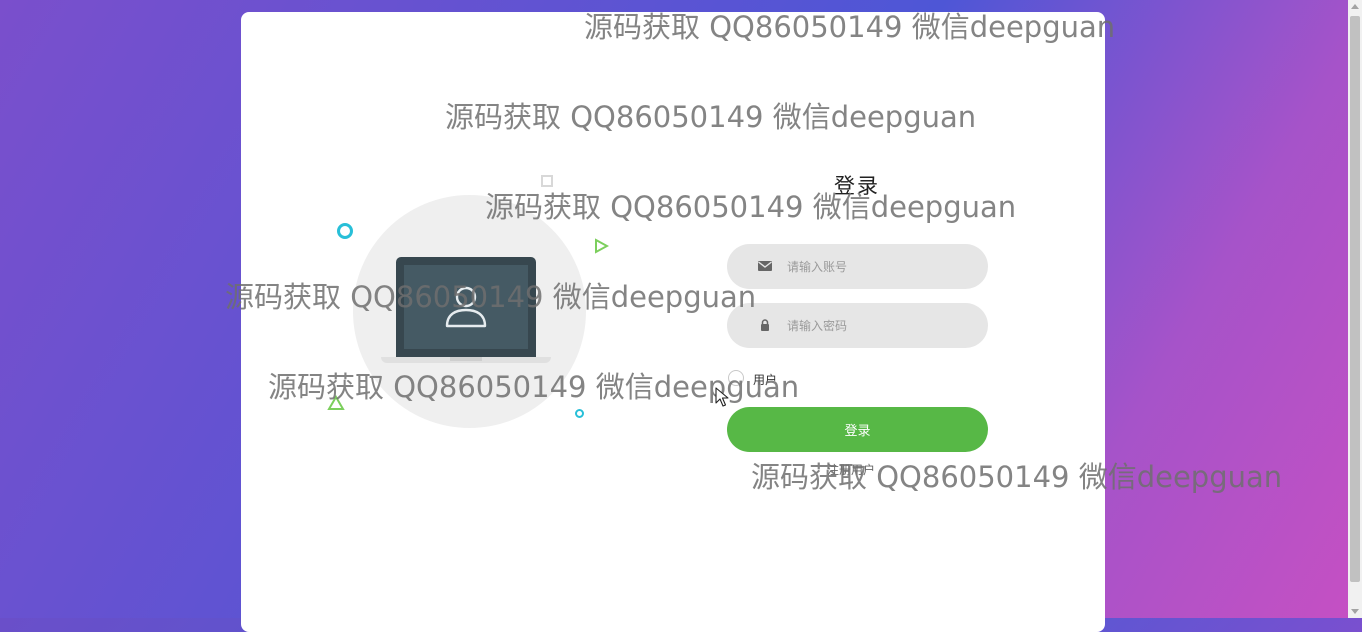 This screenshot has width=1362, height=632. Describe the element at coordinates (857, 186) in the screenshot. I see `login-title: 登录` at that location.